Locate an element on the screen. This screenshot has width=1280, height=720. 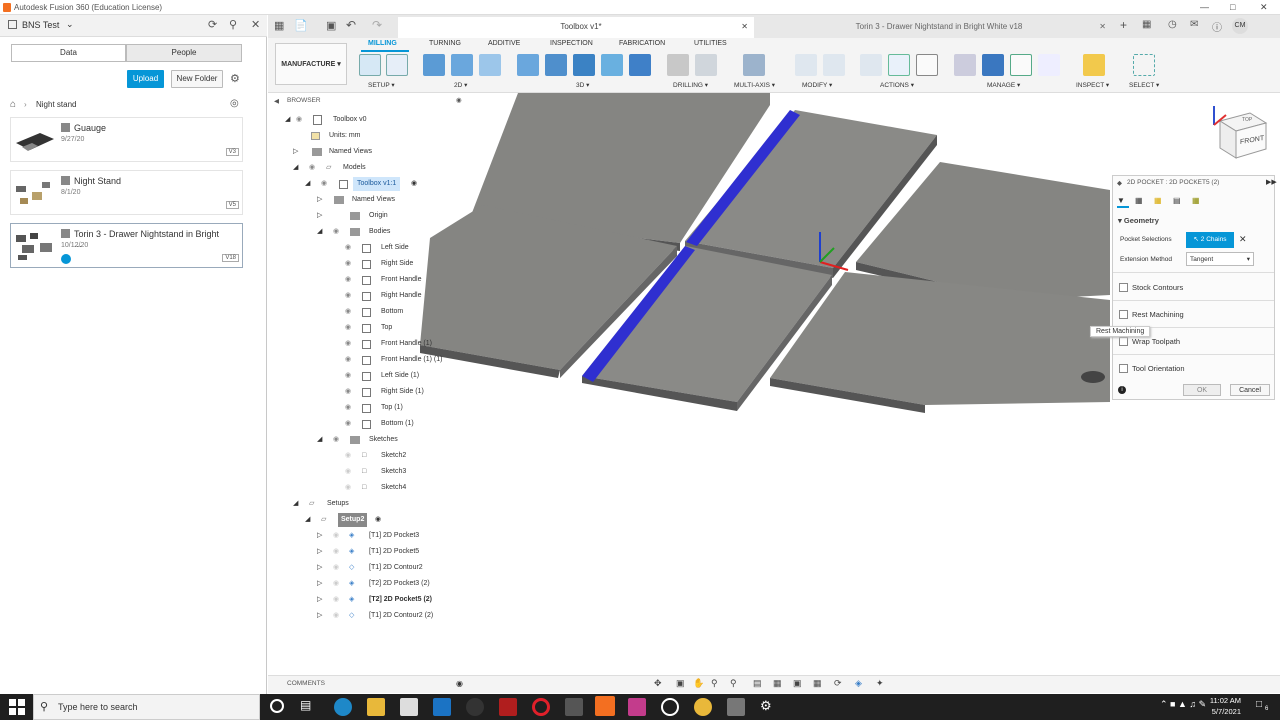
search-input: Type here to search is located at coordinates (98, 707).